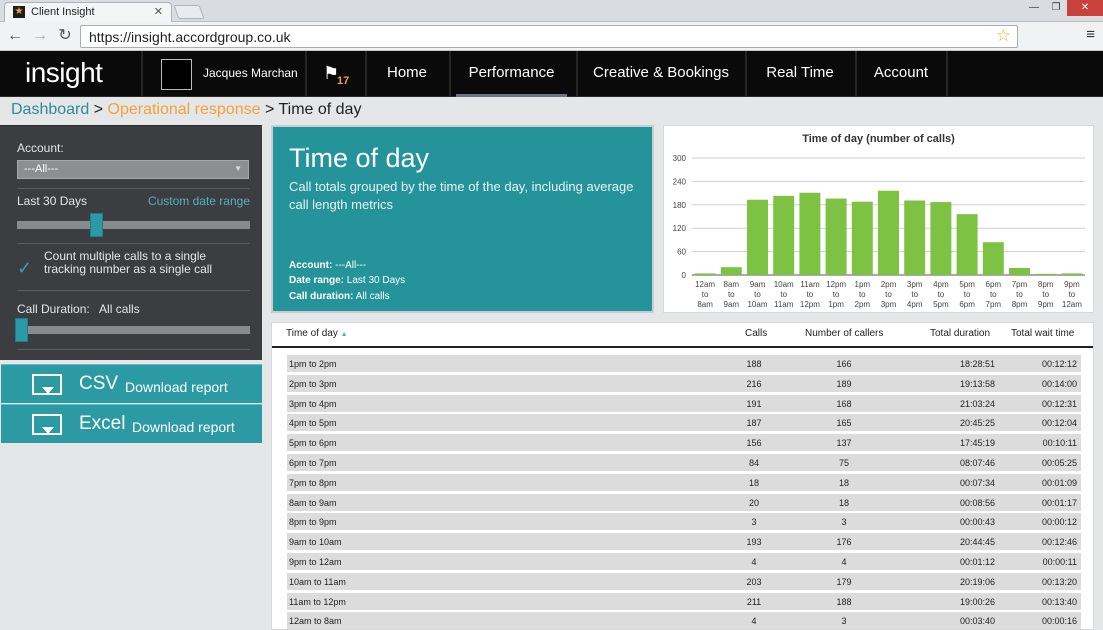 Image resolution: width=1103 pixels, height=630 pixels. What do you see at coordinates (684, 601) in the screenshot?
I see `table-row: 11am to 12pm 211 188 19:00:26 00:13:40` at bounding box center [684, 601].